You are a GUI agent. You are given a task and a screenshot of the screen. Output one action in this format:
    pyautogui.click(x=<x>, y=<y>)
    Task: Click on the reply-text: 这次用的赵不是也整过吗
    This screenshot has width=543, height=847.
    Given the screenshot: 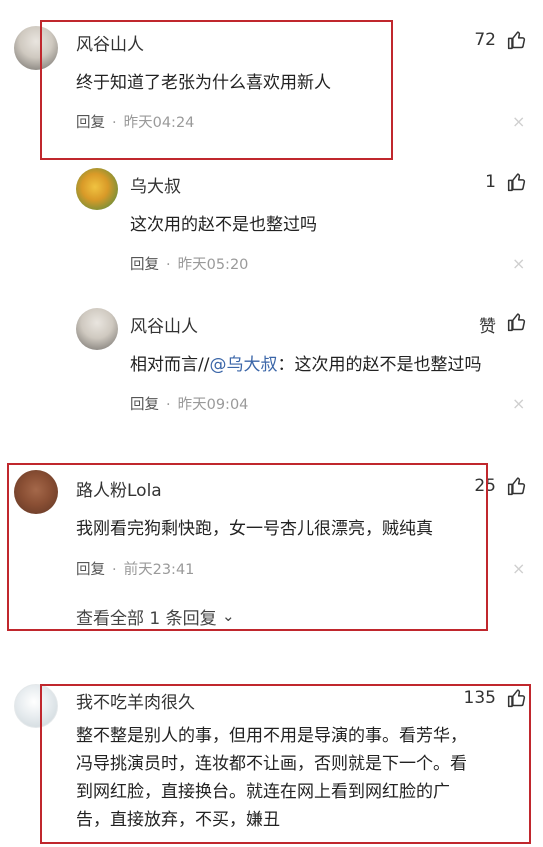 What is the action you would take?
    pyautogui.click(x=223, y=225)
    